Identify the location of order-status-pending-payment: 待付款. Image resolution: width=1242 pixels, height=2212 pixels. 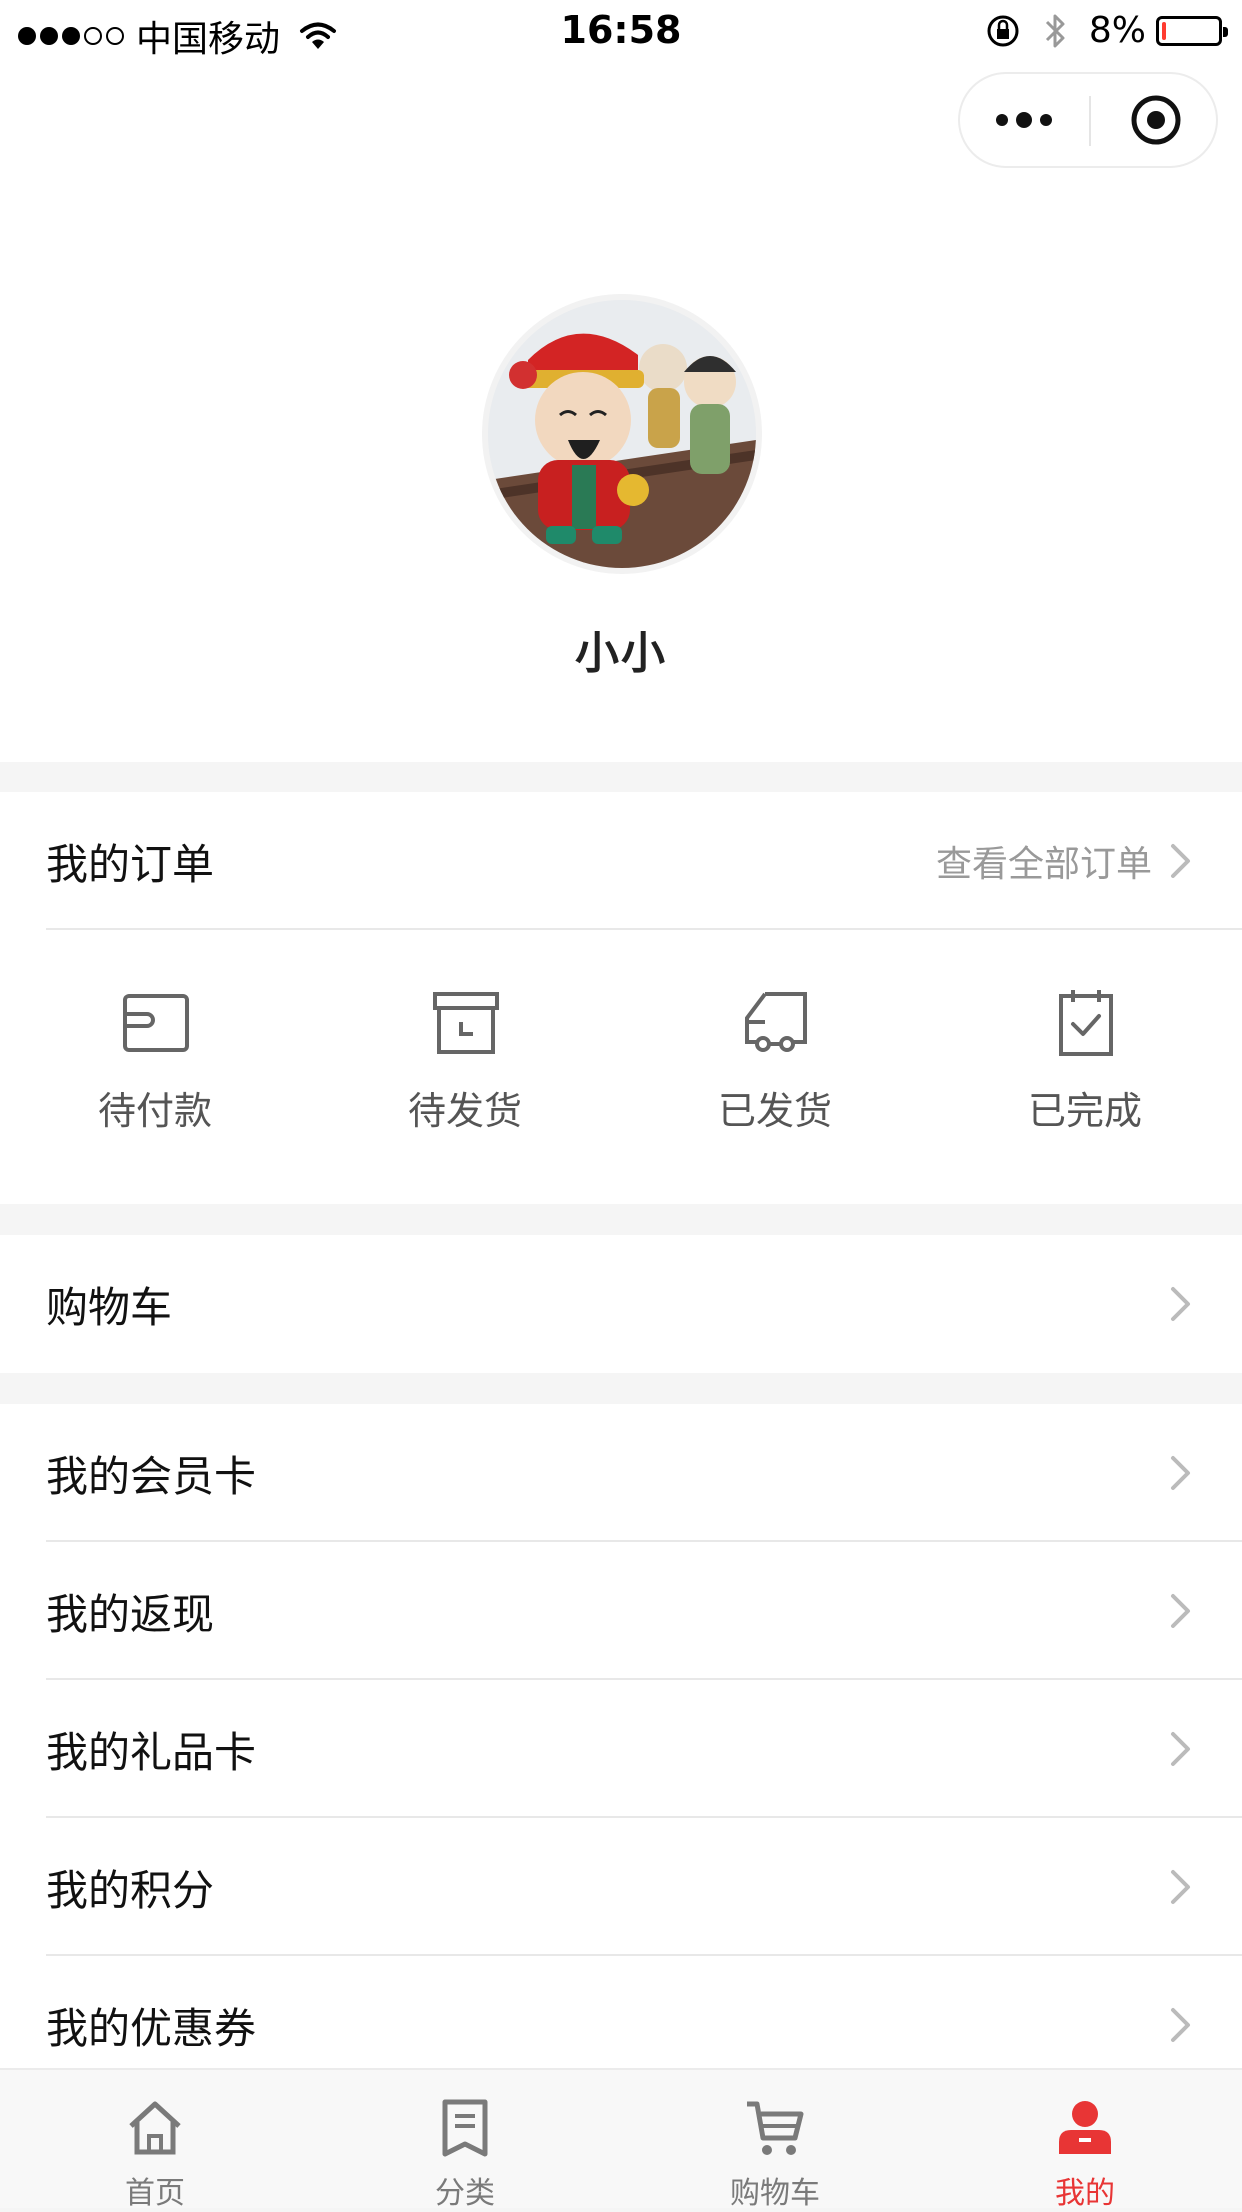
(155, 1065).